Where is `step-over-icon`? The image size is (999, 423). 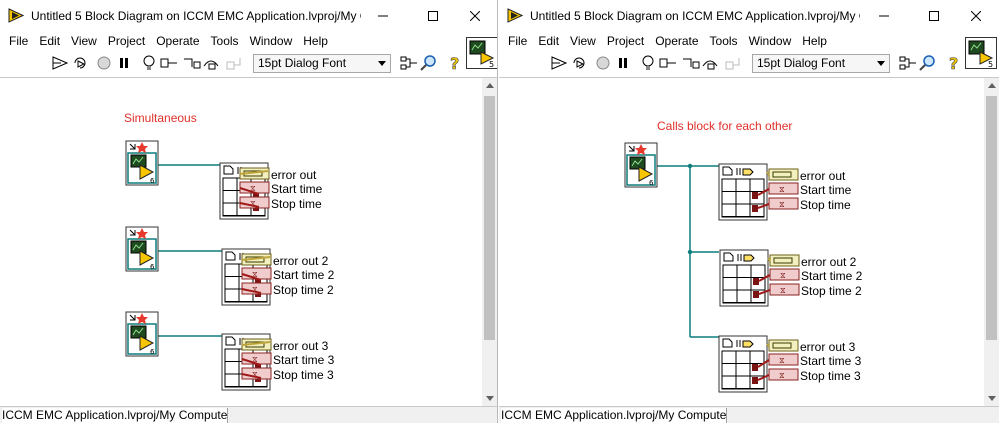
step-over-icon is located at coordinates (710, 65).